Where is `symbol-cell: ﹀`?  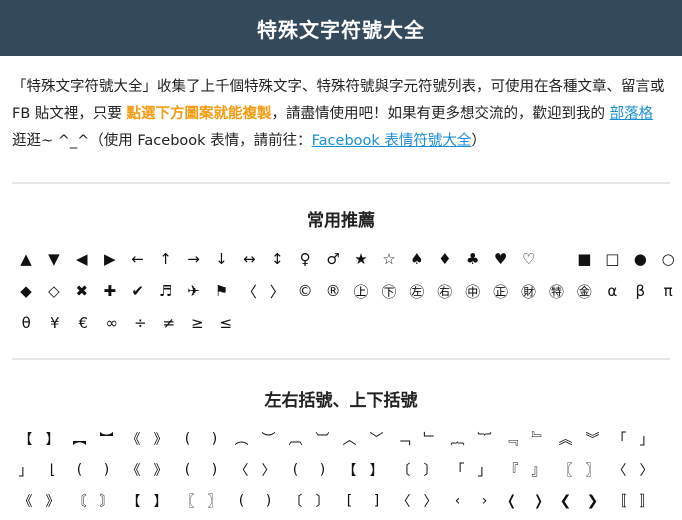
symbol-cell: ﹀ is located at coordinates (376, 439).